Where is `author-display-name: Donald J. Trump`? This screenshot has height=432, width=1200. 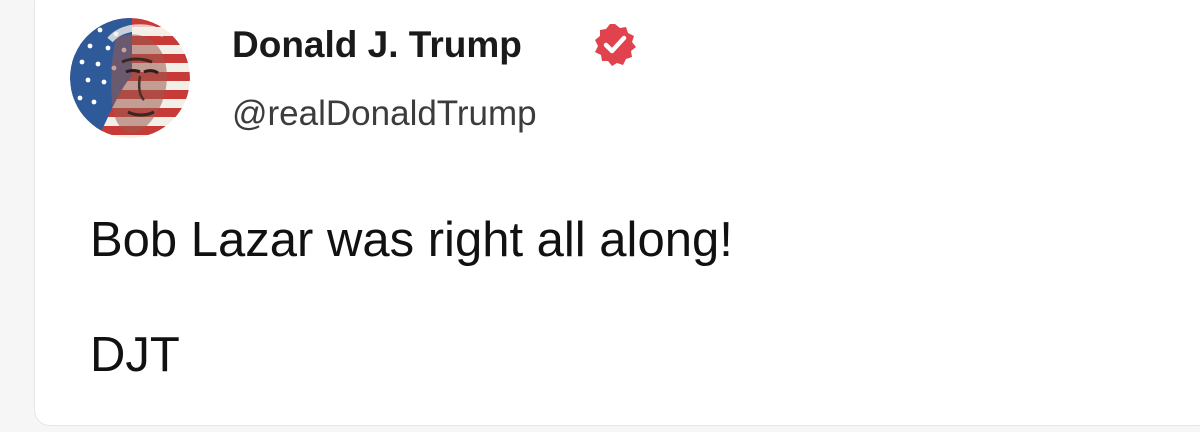 author-display-name: Donald J. Trump is located at coordinates (377, 45).